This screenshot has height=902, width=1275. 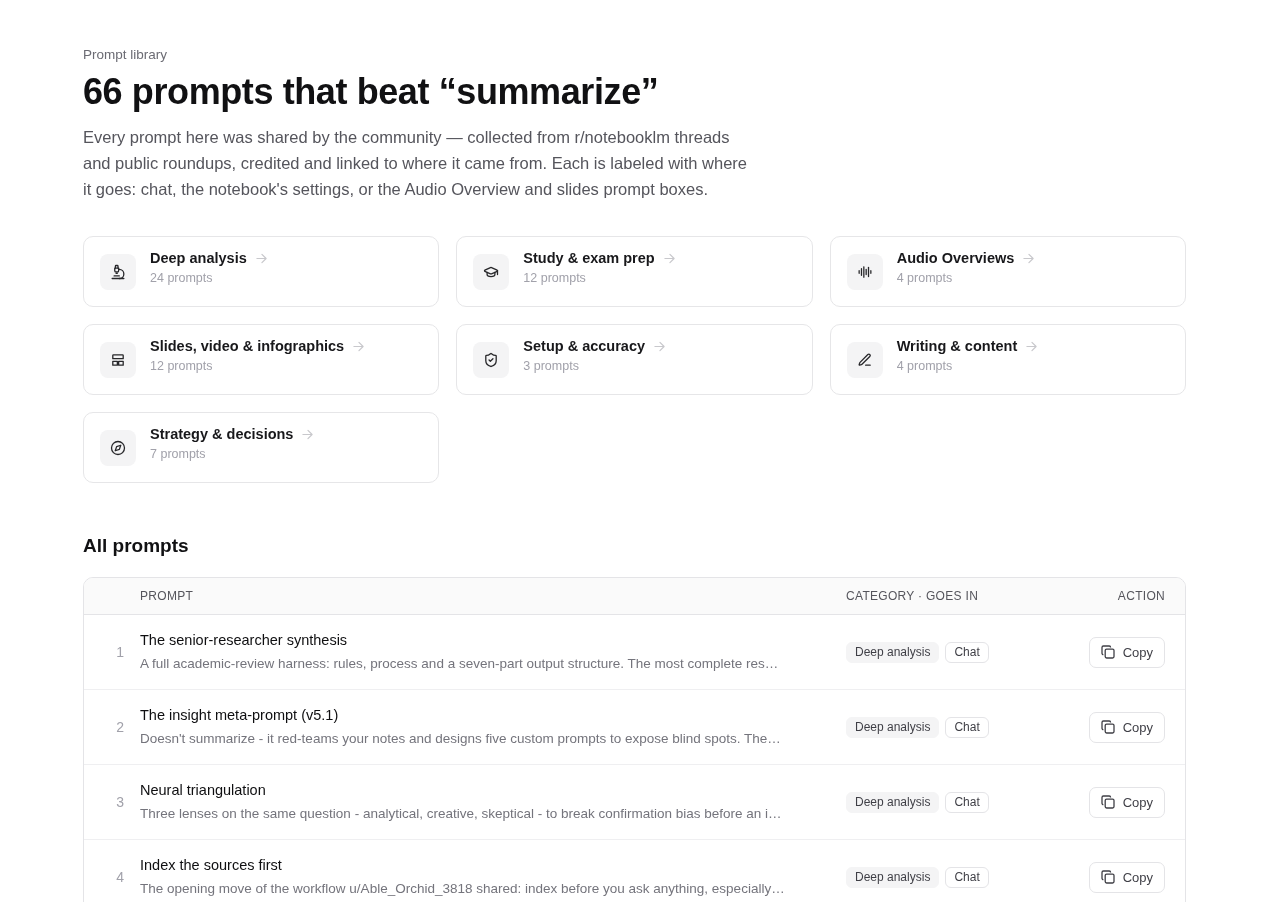 I want to click on prompt-count: 3 prompts, so click(x=551, y=366).